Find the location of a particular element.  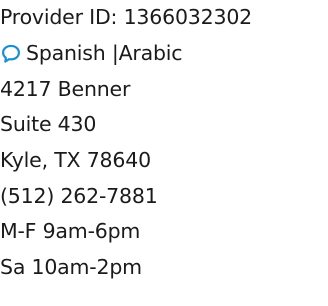

provider-id-value: 1366032302 is located at coordinates (188, 17).